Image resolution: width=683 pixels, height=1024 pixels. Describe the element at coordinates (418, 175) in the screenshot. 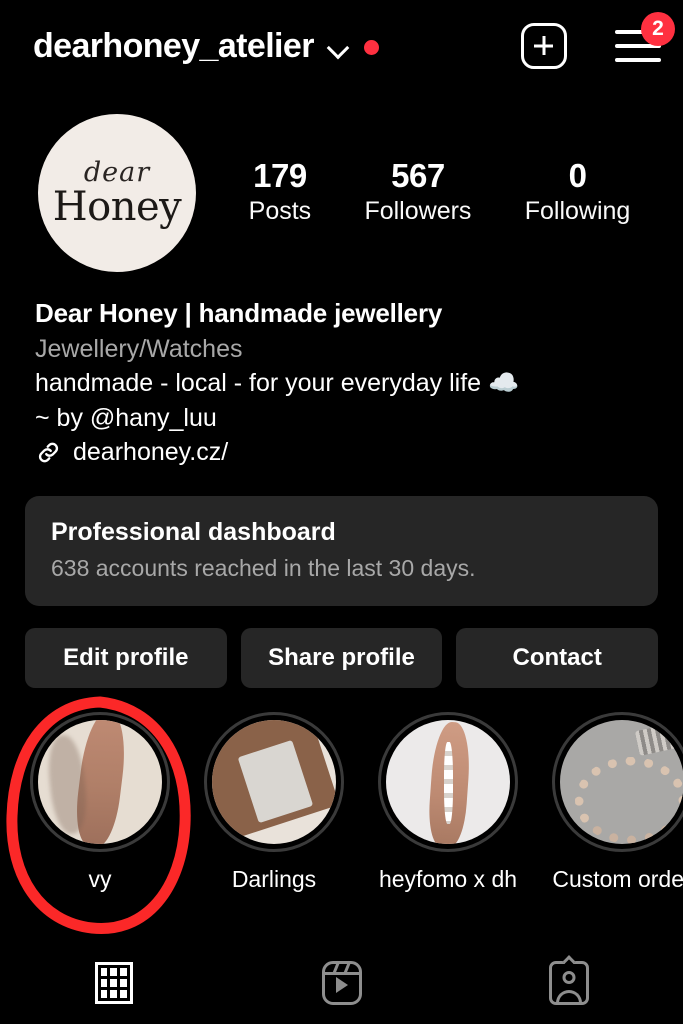

I see `stat-followers-count: 567` at that location.